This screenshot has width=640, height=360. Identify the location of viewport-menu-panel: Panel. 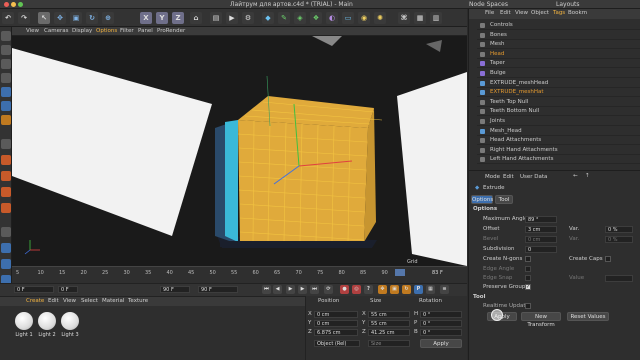
(145, 31).